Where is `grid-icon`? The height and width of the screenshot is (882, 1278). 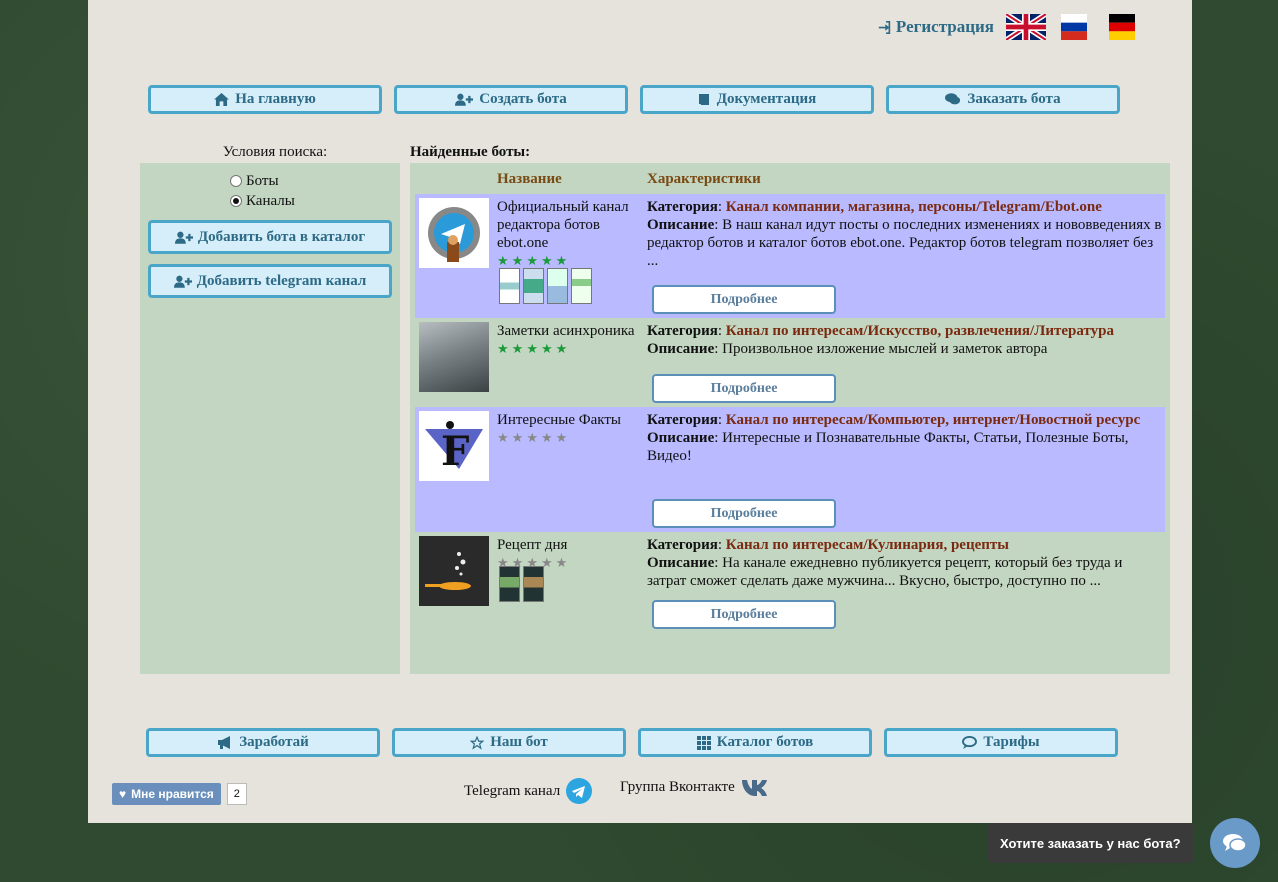
grid-icon is located at coordinates (703, 742).